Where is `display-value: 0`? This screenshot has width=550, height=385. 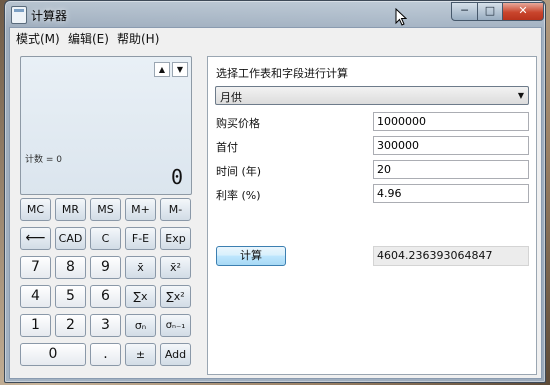 display-value: 0 is located at coordinates (176, 177).